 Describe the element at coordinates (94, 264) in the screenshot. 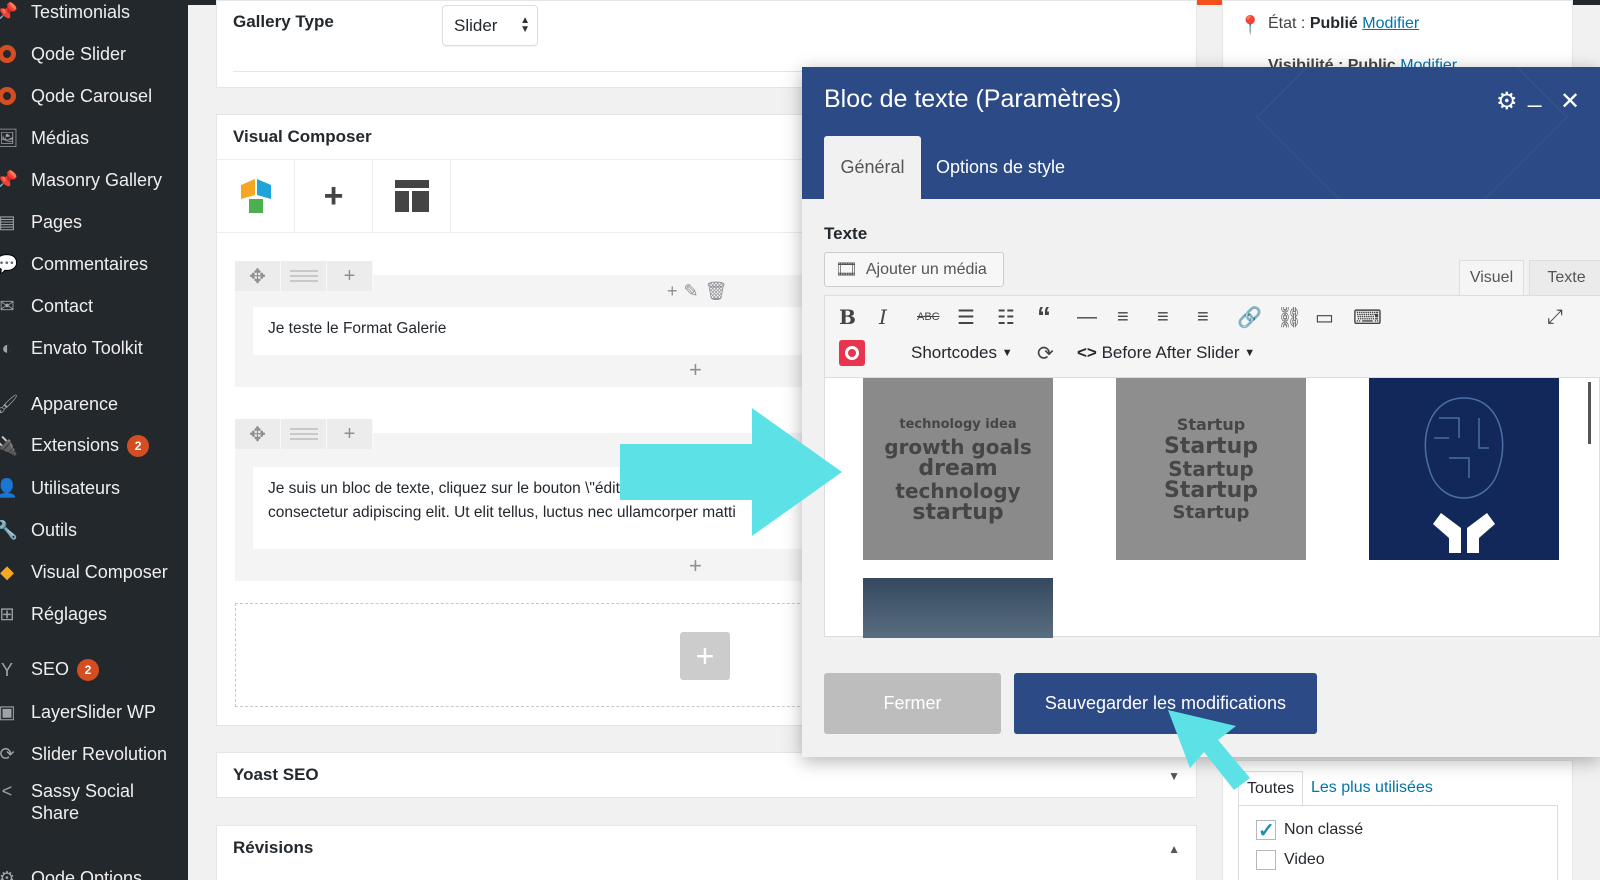

I see `sidebar-item-commentaires: 💬 Commentaires` at that location.